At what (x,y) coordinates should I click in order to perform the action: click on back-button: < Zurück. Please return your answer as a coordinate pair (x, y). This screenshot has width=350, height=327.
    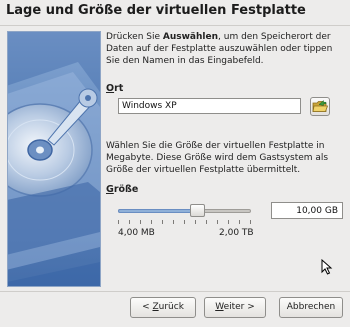
    Looking at the image, I should click on (163, 307).